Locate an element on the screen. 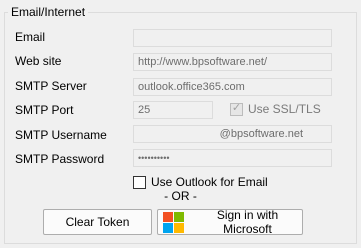 Image resolution: width=361 pixels, height=248 pixels. smtp-password-field: •••••••••• is located at coordinates (232, 158).